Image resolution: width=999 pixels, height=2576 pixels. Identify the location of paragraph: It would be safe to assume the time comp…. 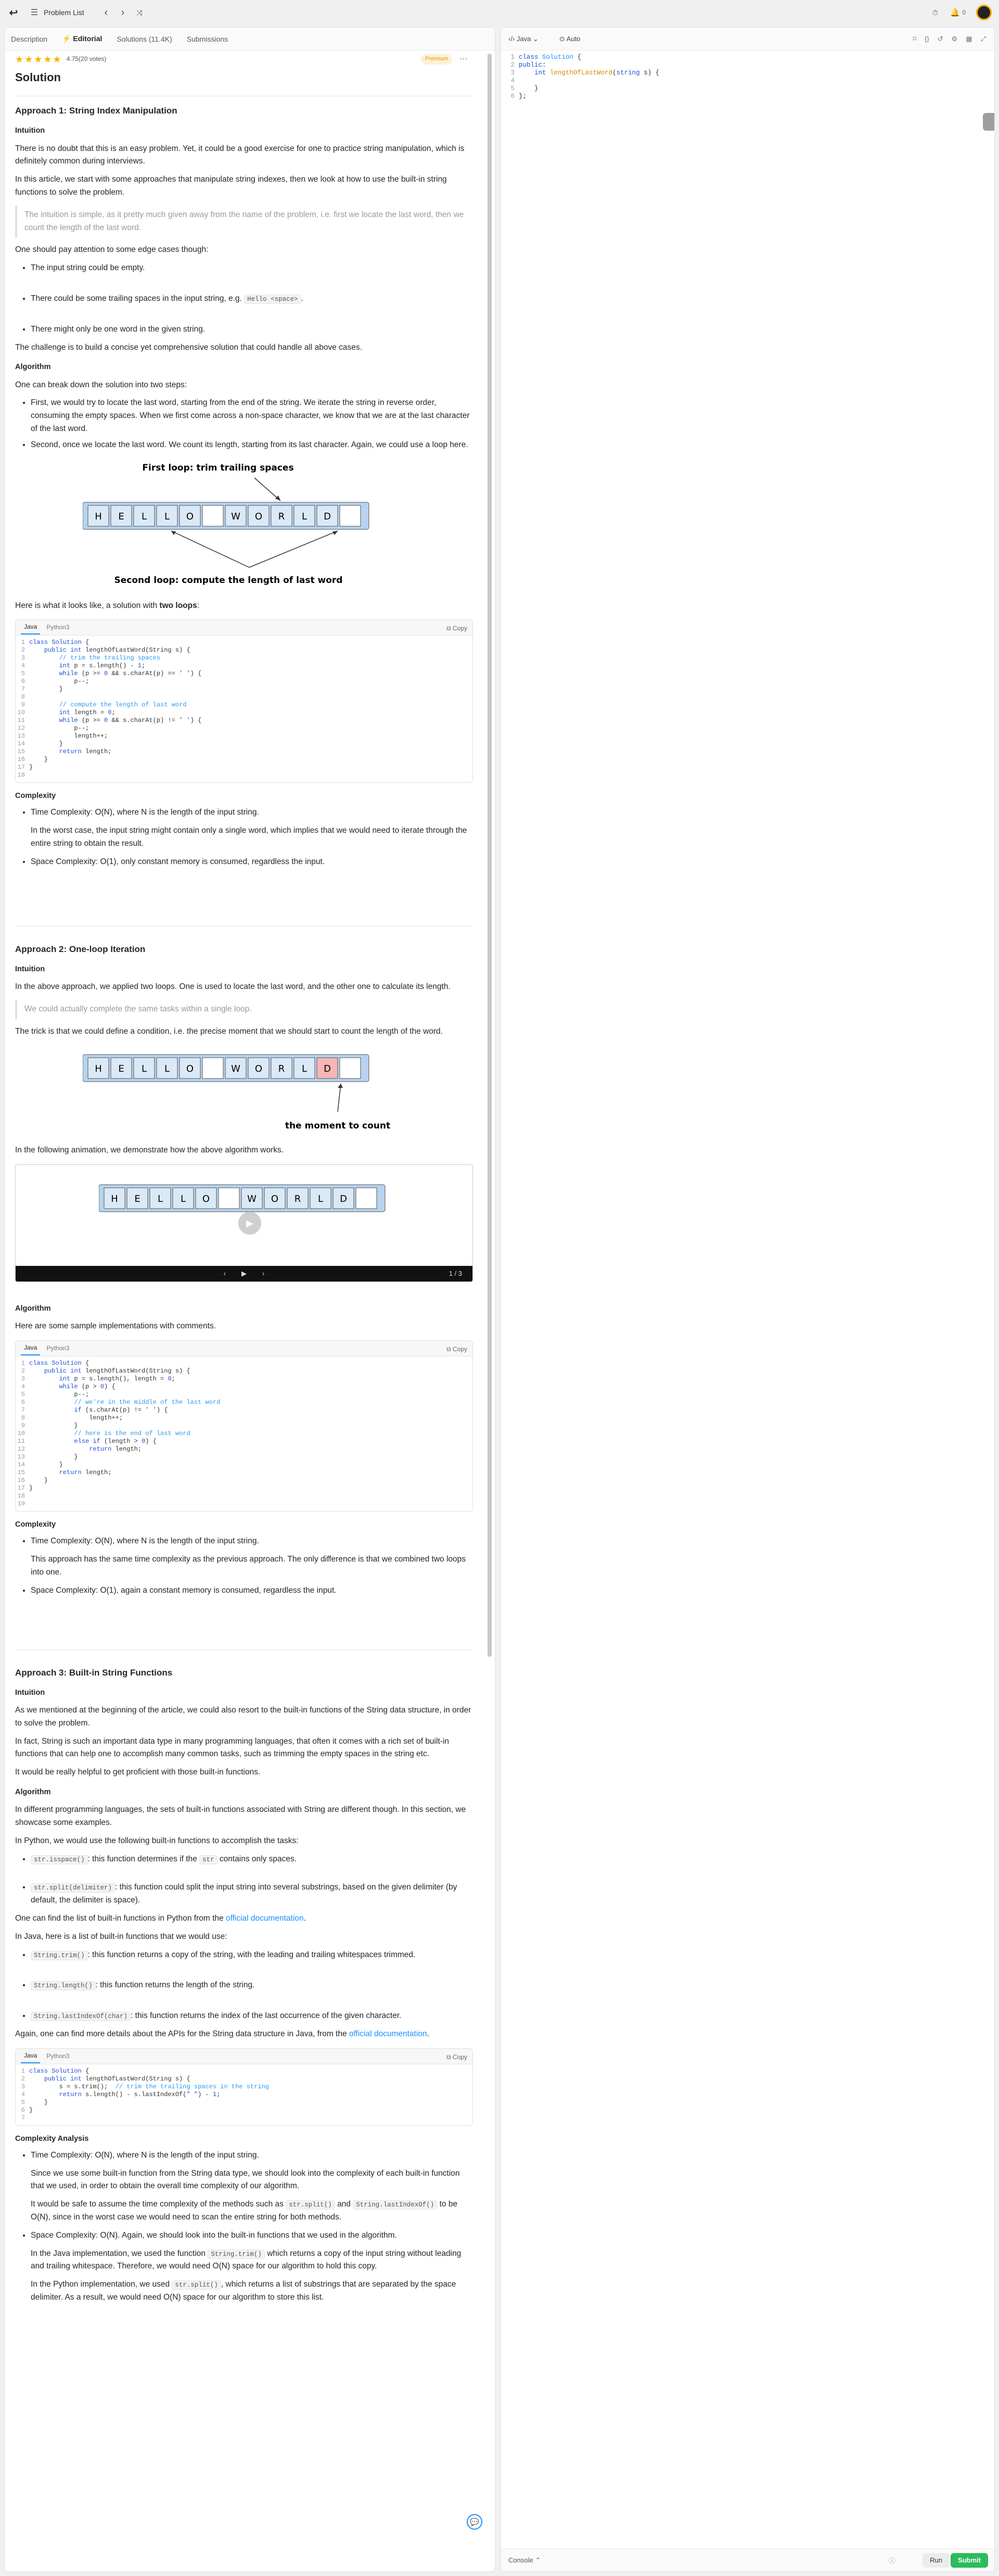
(244, 2211).